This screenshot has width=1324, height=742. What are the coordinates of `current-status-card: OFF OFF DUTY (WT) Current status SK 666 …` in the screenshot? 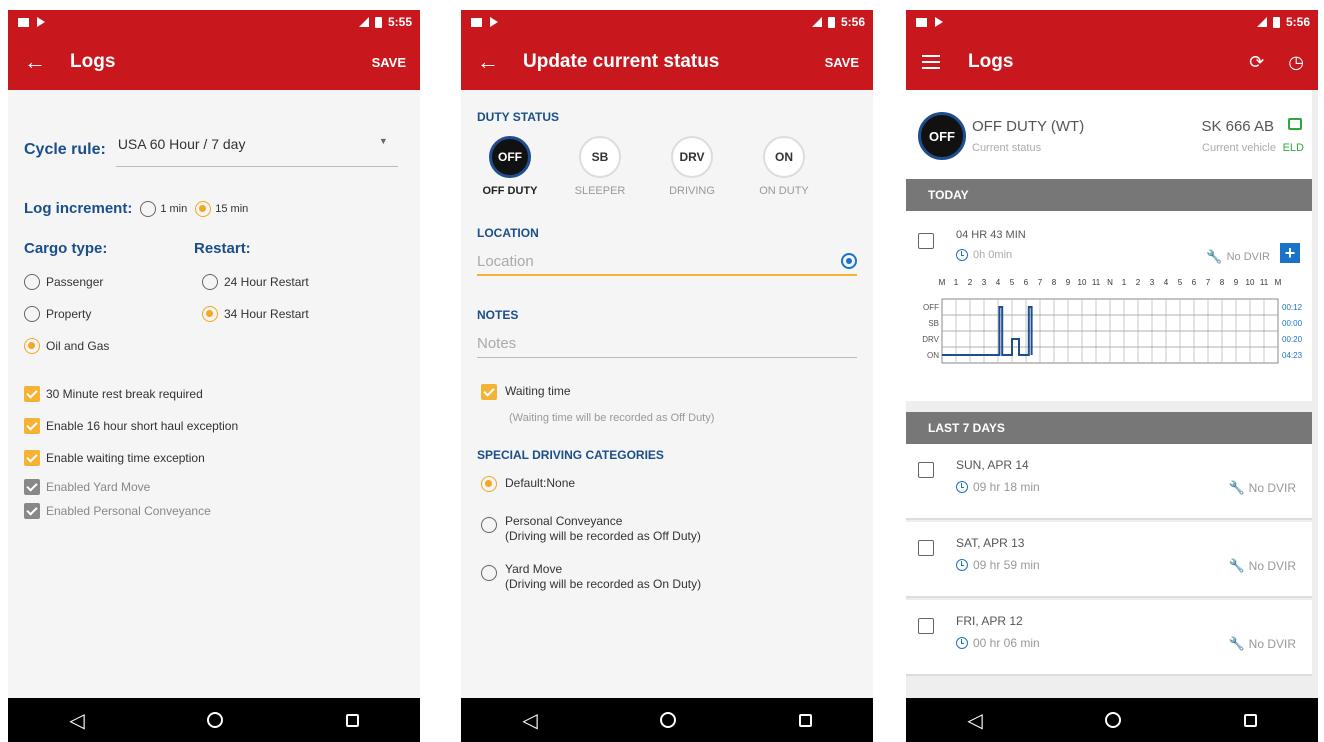 It's located at (1109, 134).